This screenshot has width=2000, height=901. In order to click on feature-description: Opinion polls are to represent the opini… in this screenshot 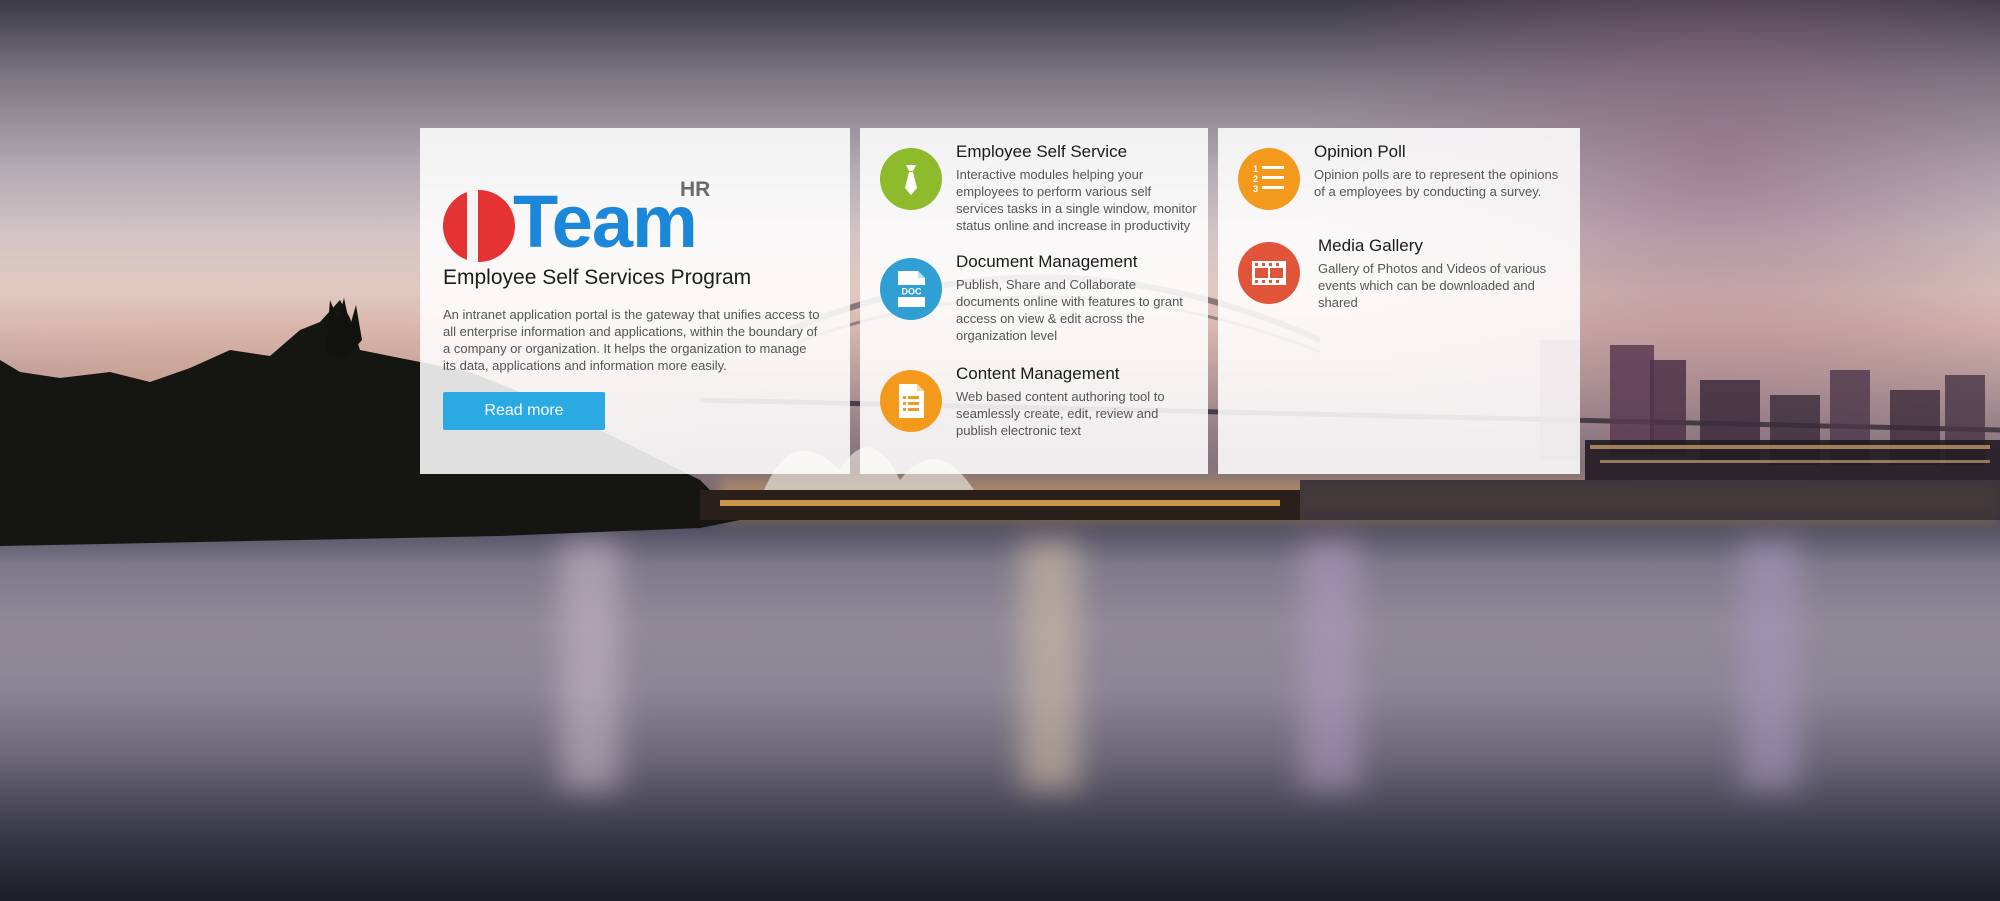, I will do `click(1436, 183)`.